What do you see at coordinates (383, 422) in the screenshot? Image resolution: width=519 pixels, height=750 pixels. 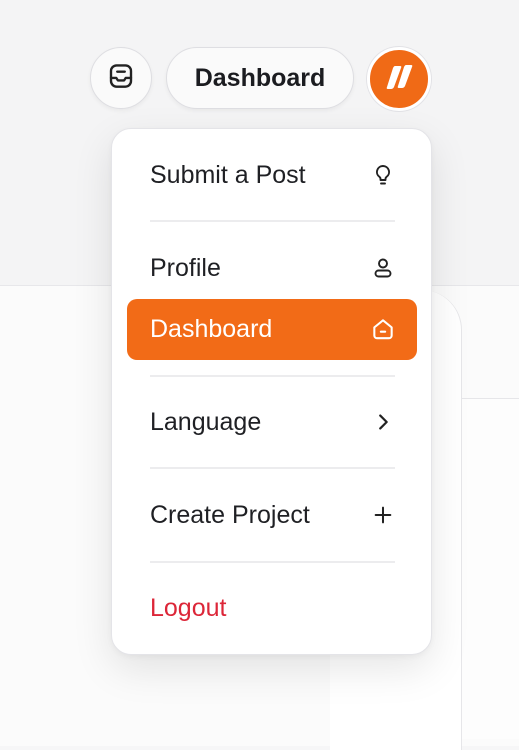 I see `chevron-right-icon` at bounding box center [383, 422].